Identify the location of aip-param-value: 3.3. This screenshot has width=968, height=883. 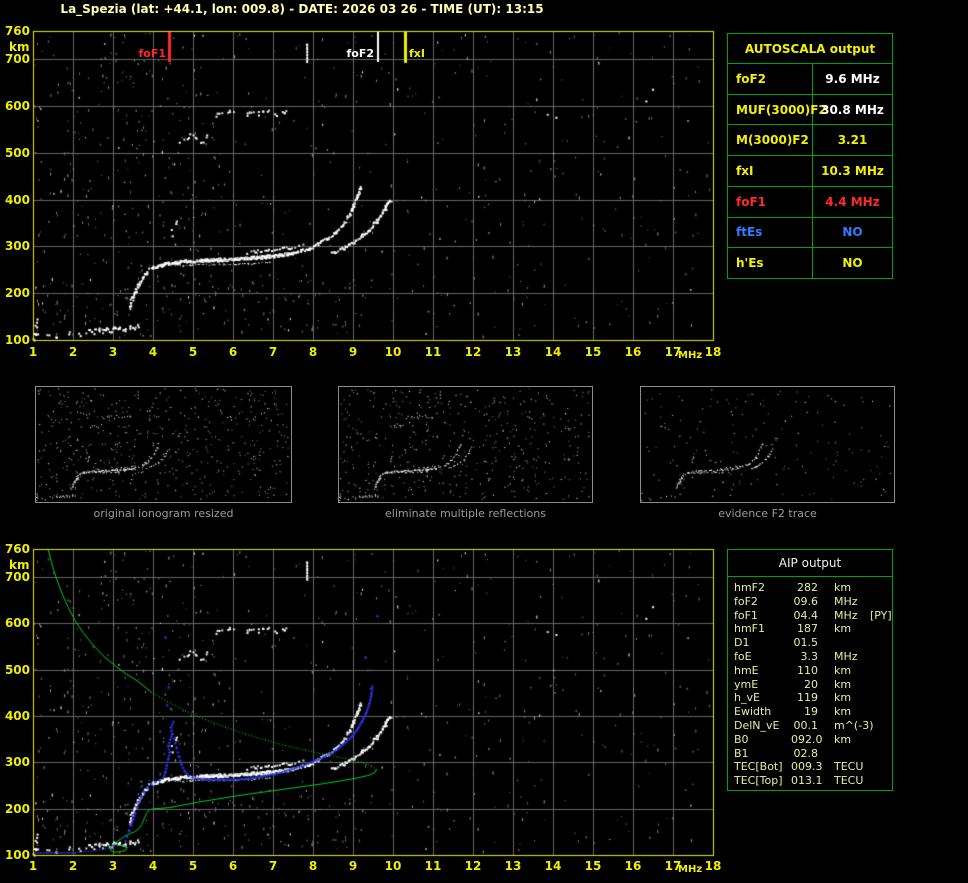
(809, 656).